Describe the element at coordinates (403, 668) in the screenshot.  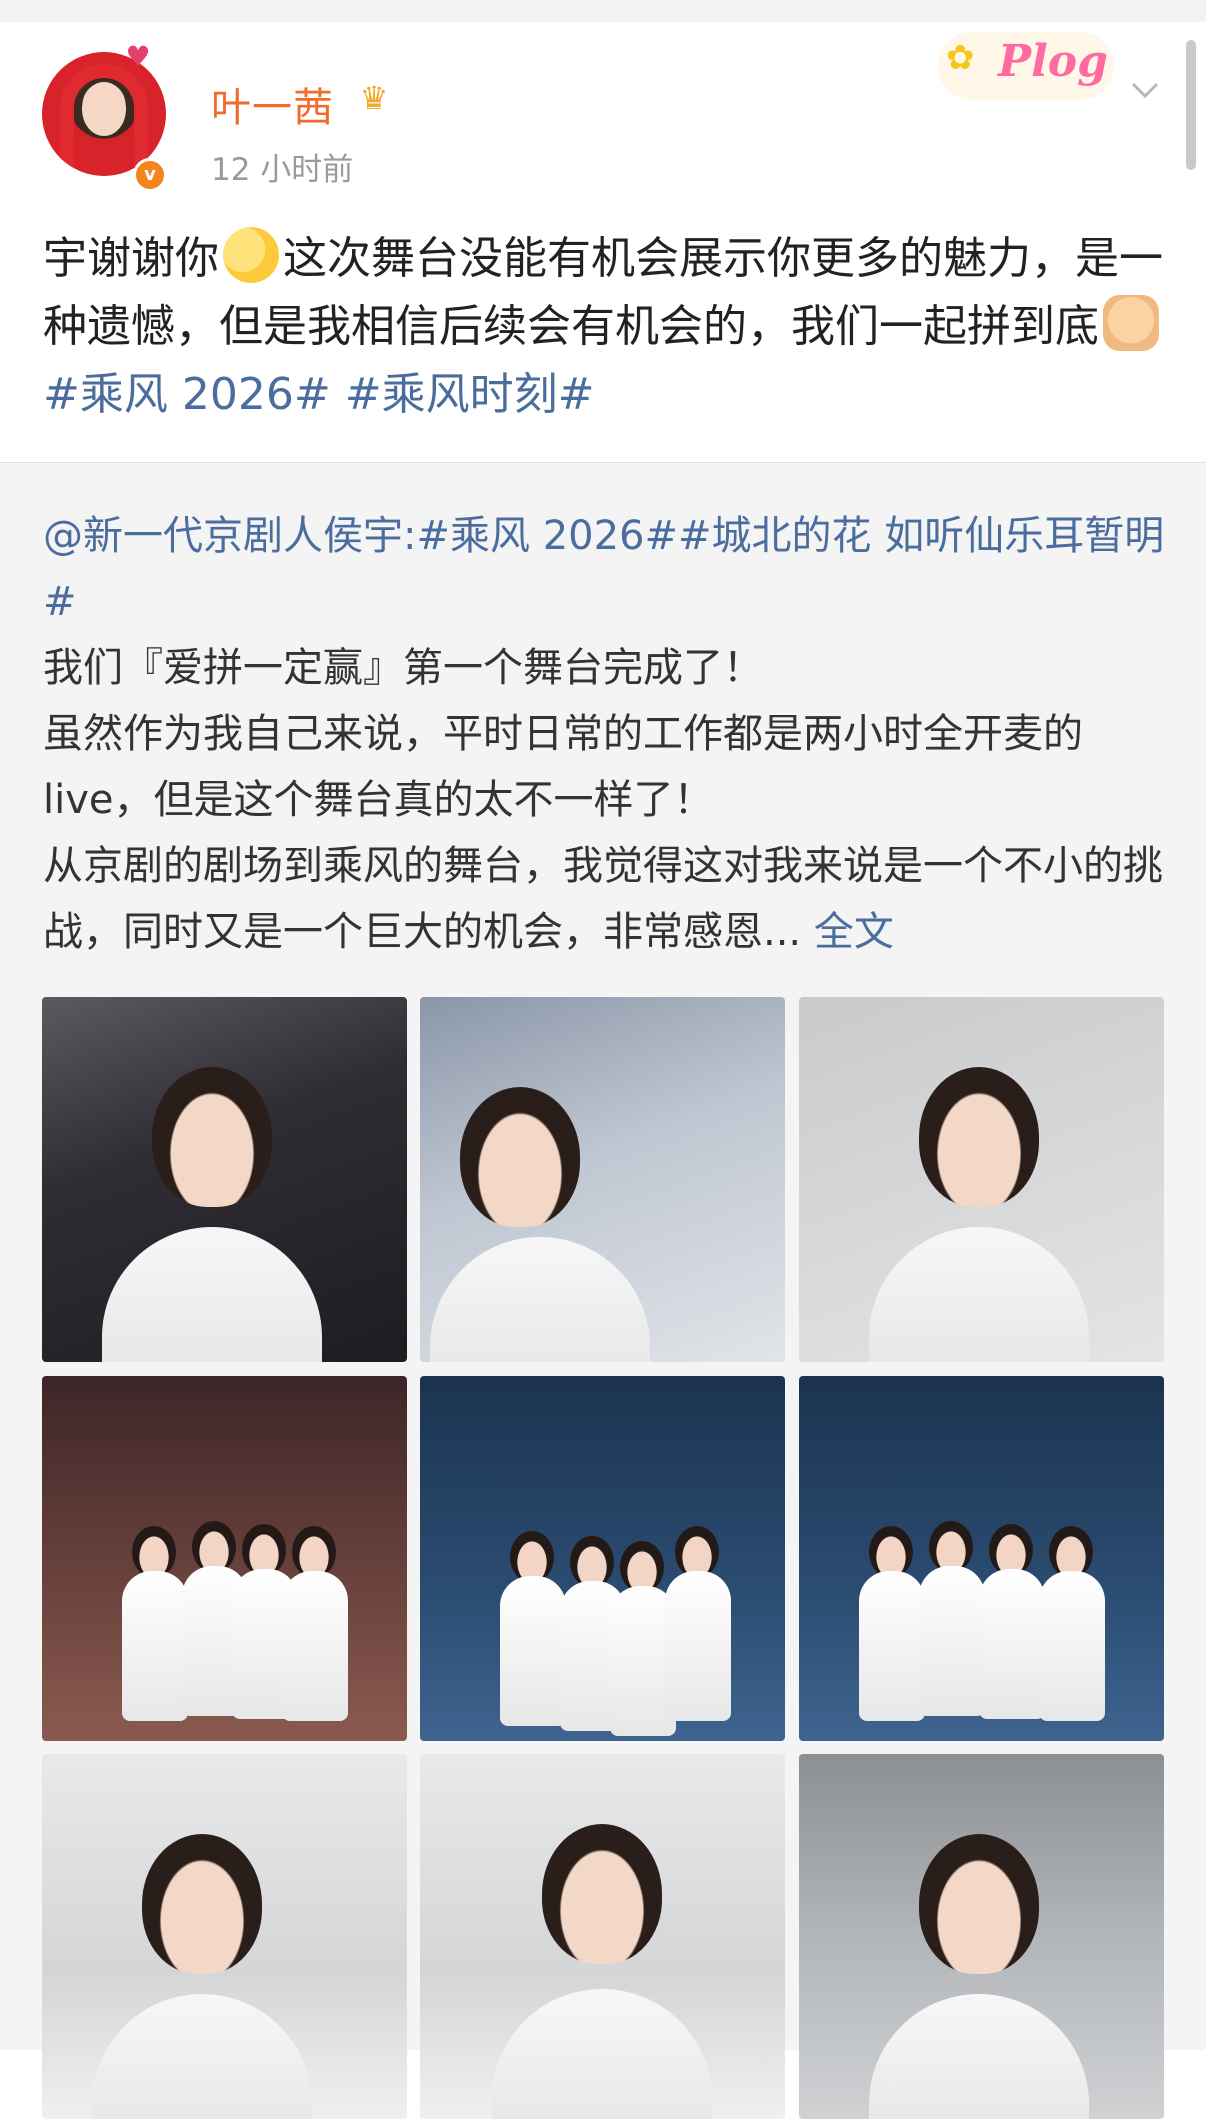
I see `repost-line: 我们『爱拼一定赢』第一个舞台完成了！` at that location.